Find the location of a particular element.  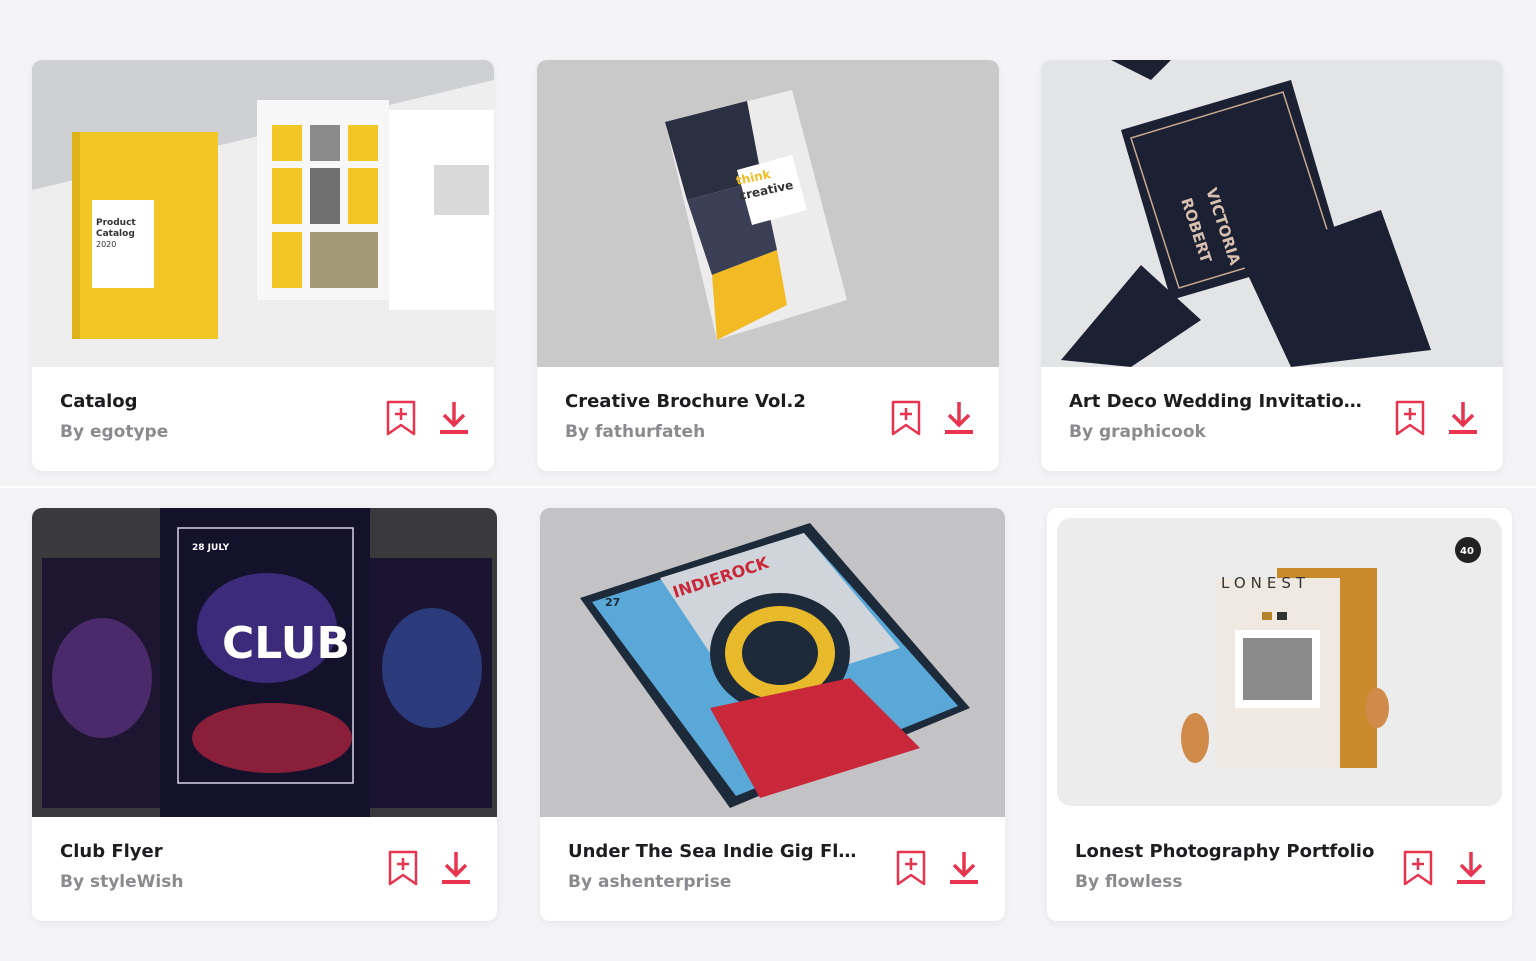

item-title: Catalog is located at coordinates (99, 401).